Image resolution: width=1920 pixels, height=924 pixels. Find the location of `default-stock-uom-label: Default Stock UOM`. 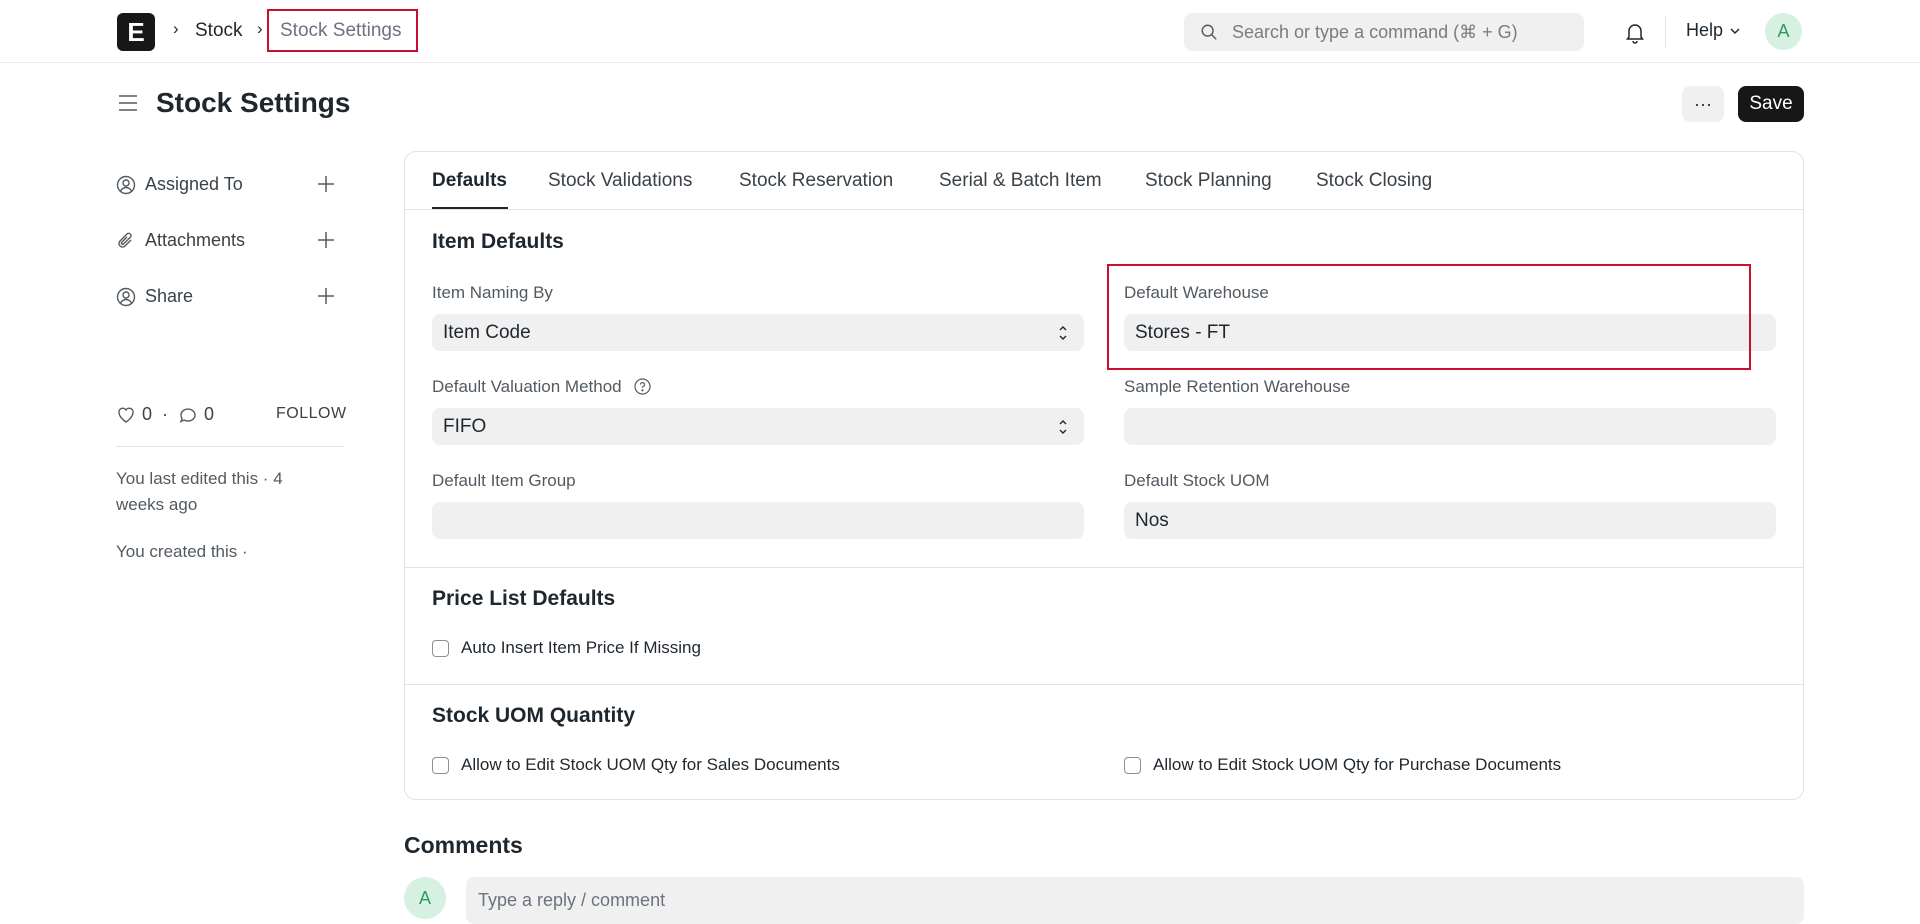

default-stock-uom-label: Default Stock UOM is located at coordinates (1197, 480).